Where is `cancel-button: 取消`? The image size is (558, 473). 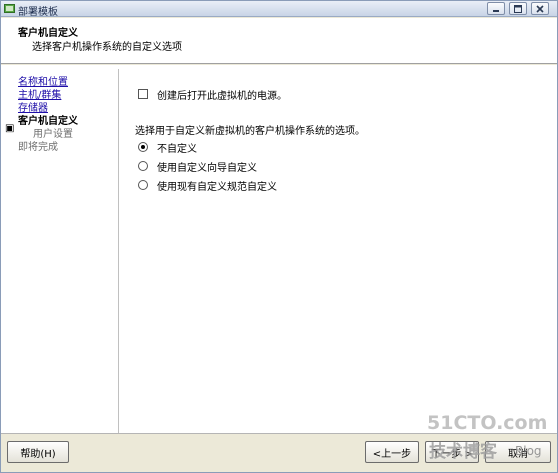
cancel-button: 取消 is located at coordinates (518, 452).